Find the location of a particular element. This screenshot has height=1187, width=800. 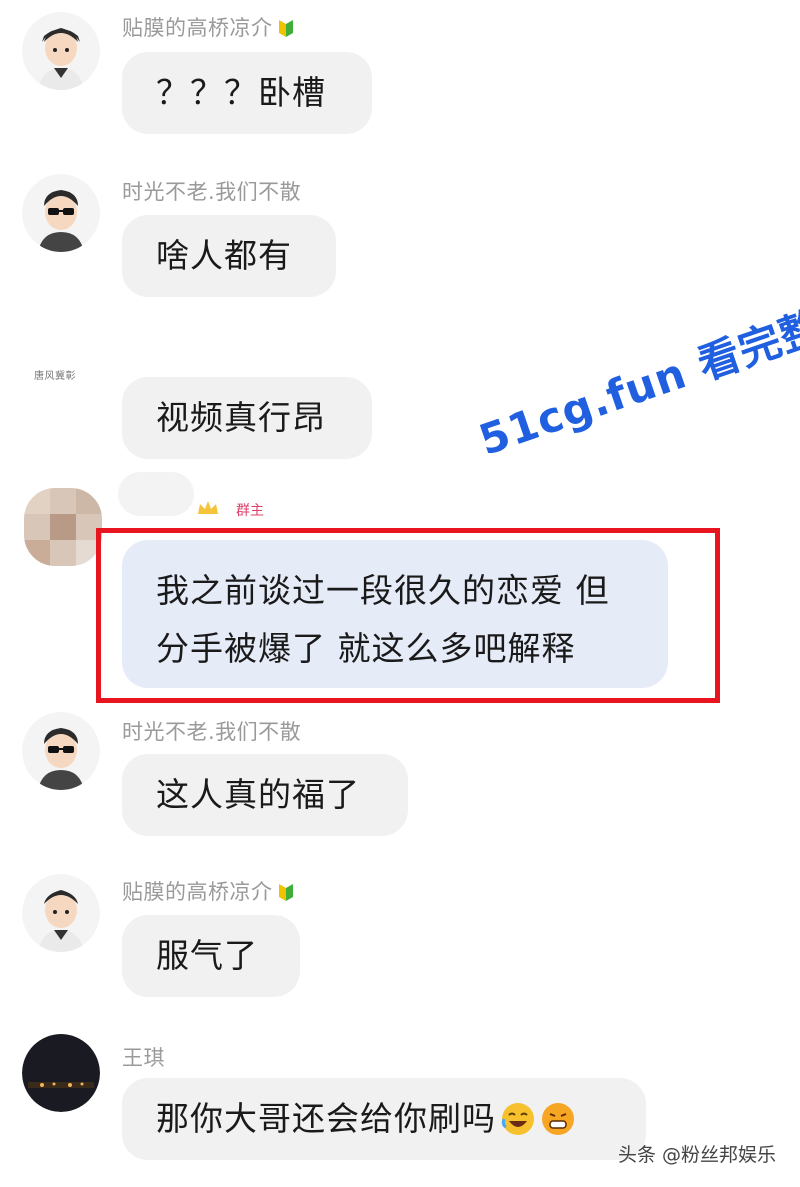

message-bubble: 这人真的福了 is located at coordinates (265, 795).